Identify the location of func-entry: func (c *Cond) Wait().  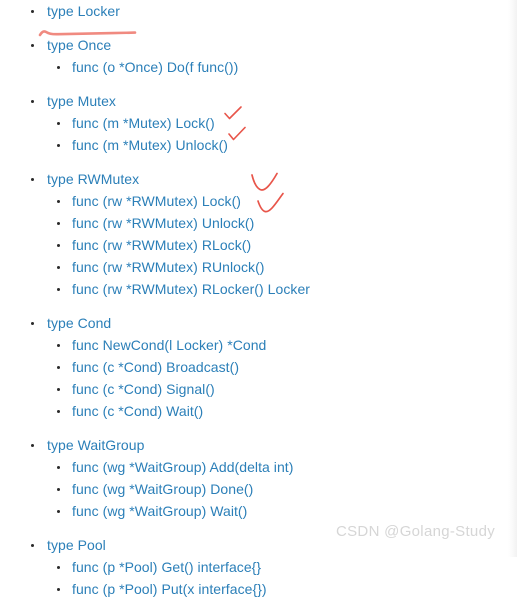
(258, 411).